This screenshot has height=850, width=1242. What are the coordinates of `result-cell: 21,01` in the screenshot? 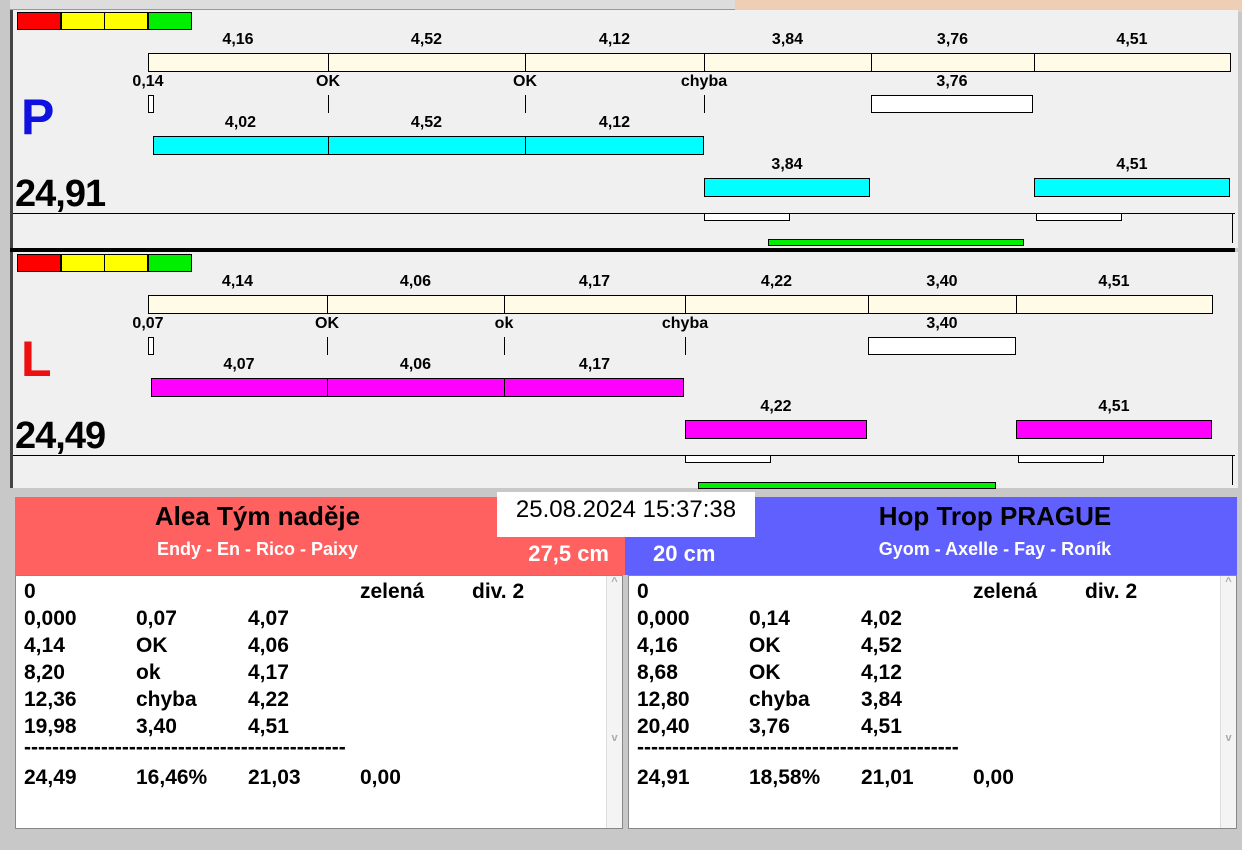 It's located at (887, 777).